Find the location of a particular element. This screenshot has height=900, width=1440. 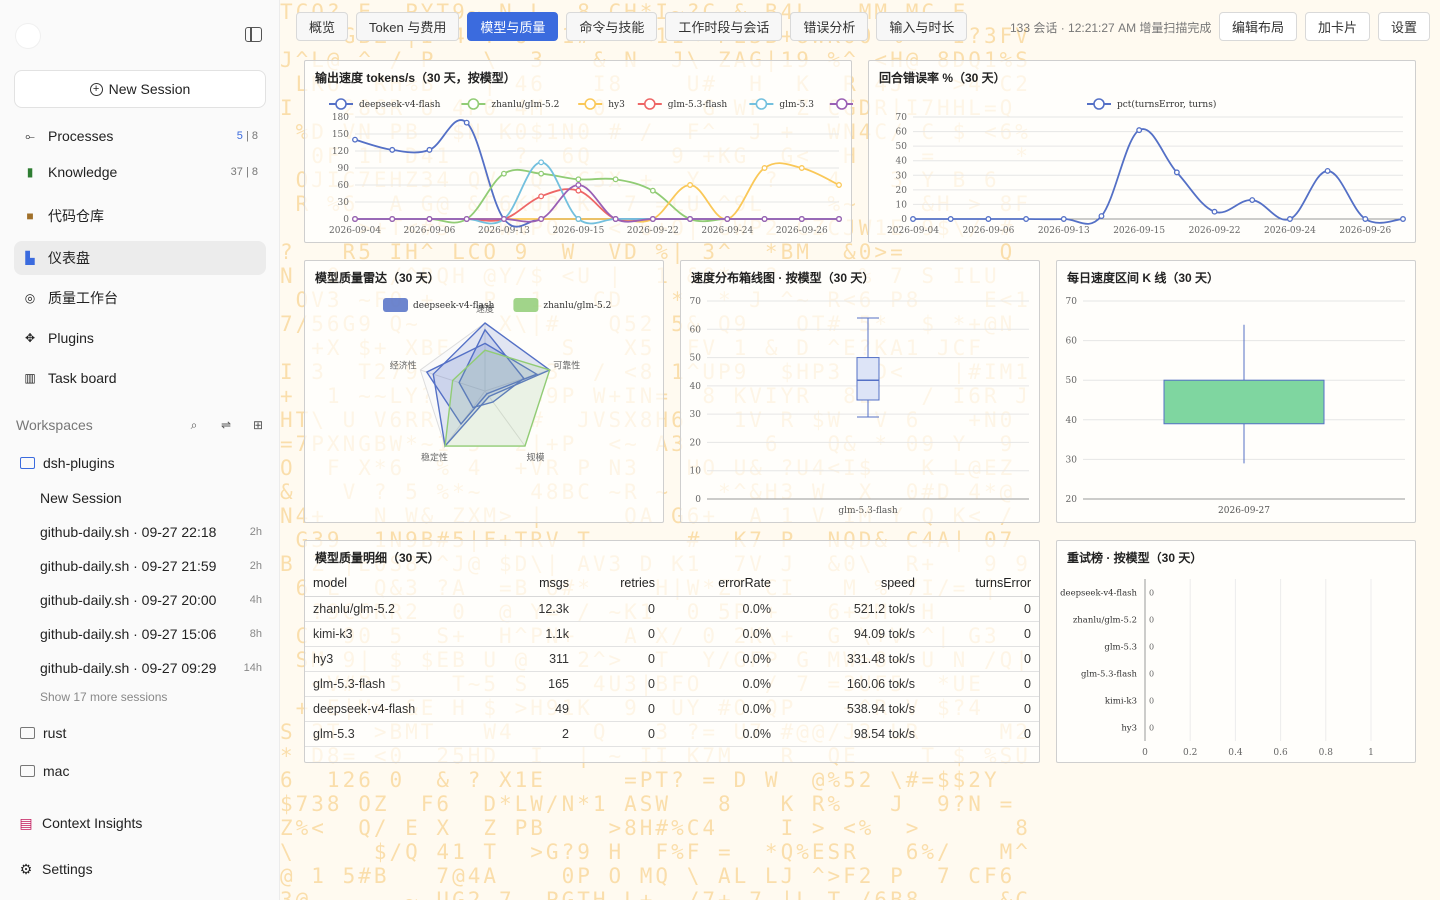

sidebar-item-label: 代码仓库 is located at coordinates (76, 216).